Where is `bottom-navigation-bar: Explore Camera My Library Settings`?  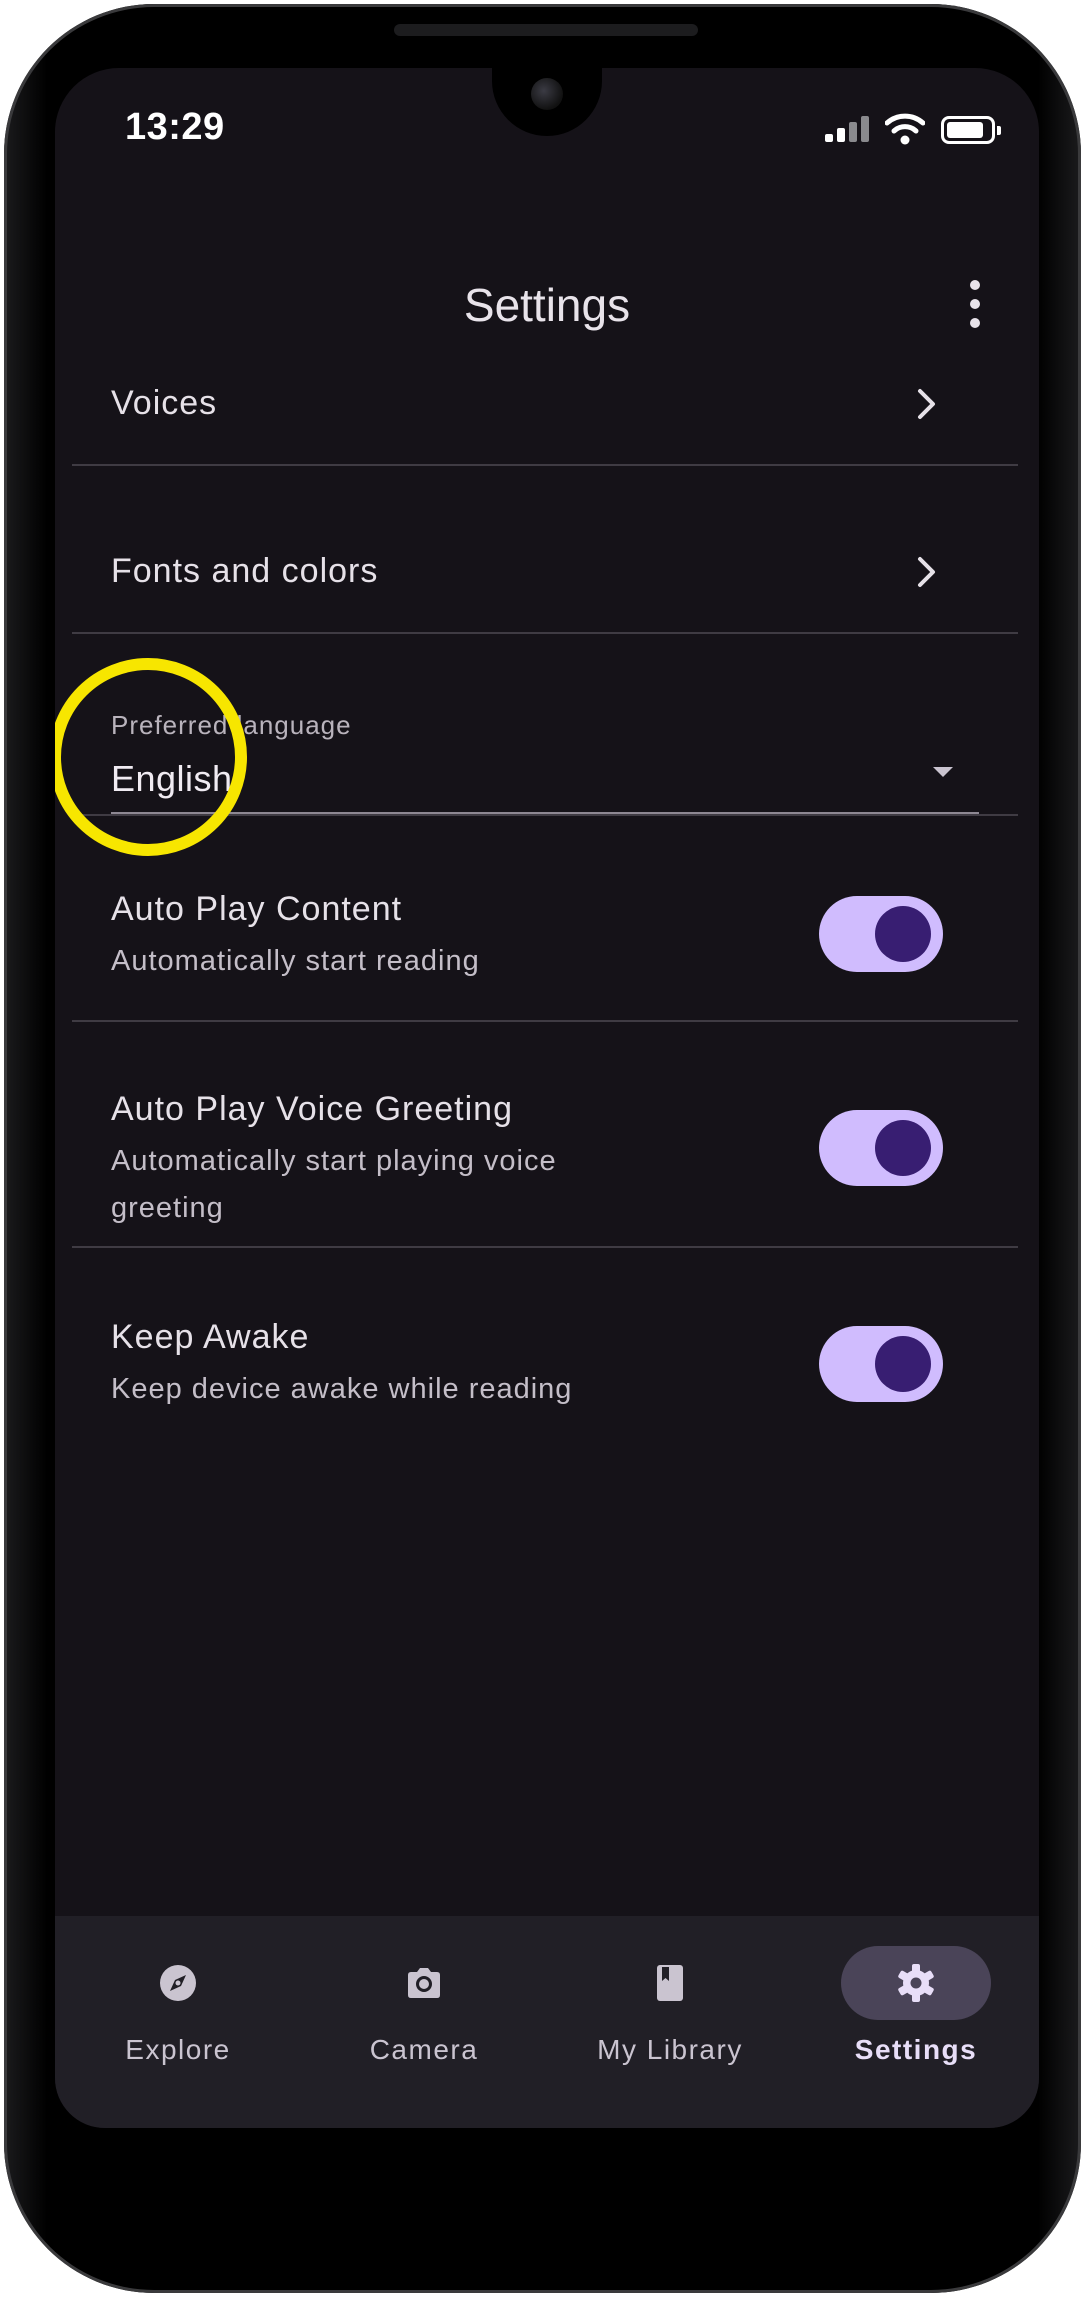 bottom-navigation-bar: Explore Camera My Library Settings is located at coordinates (547, 2022).